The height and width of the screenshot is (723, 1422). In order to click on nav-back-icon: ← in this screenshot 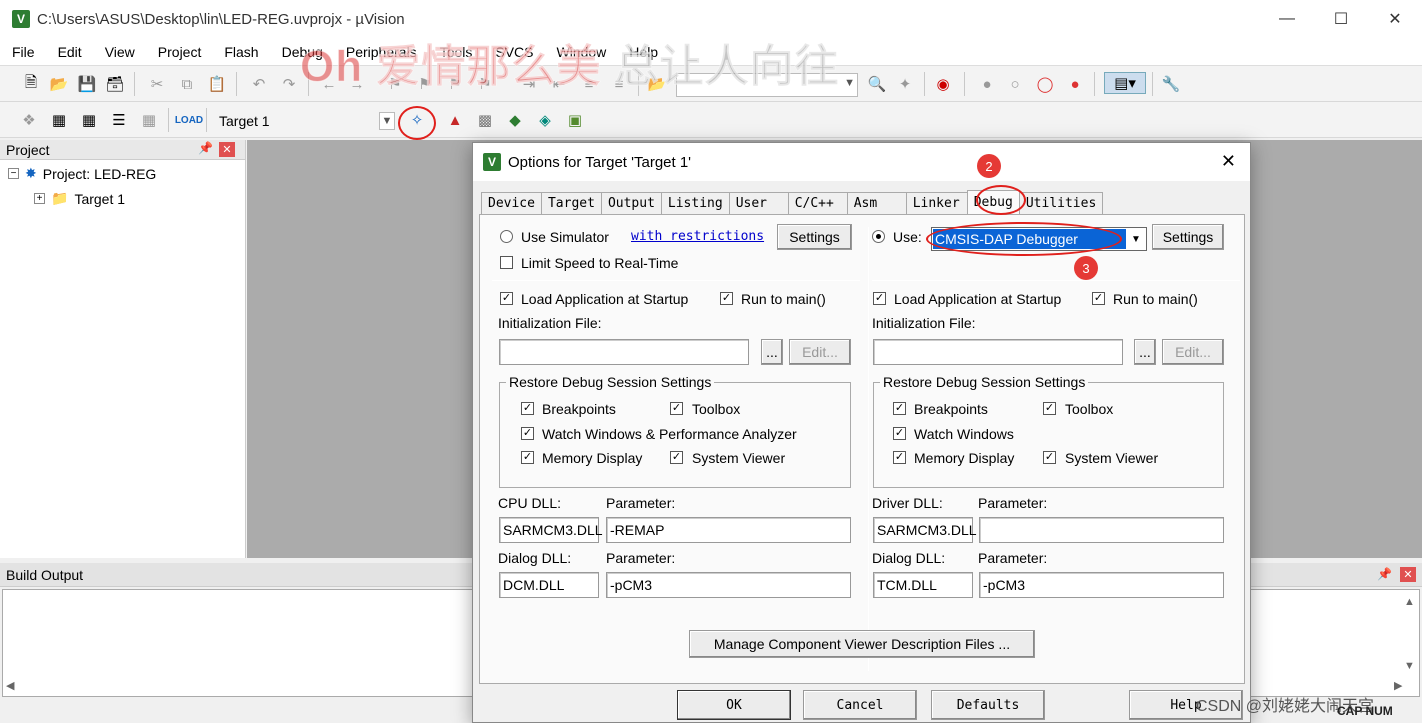, I will do `click(329, 84)`.